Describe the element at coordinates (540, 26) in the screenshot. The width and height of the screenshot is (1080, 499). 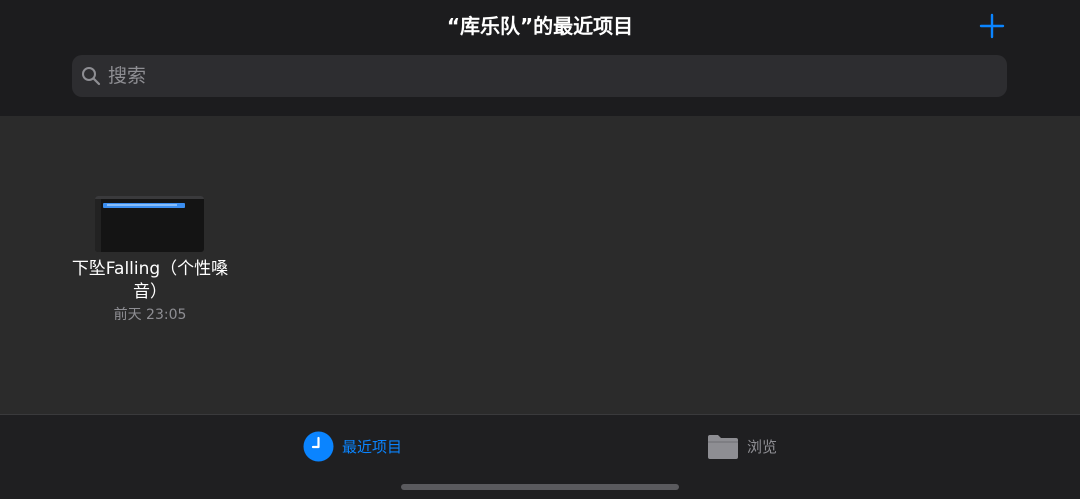
I see `page-title: “库乐队”的最近项目` at that location.